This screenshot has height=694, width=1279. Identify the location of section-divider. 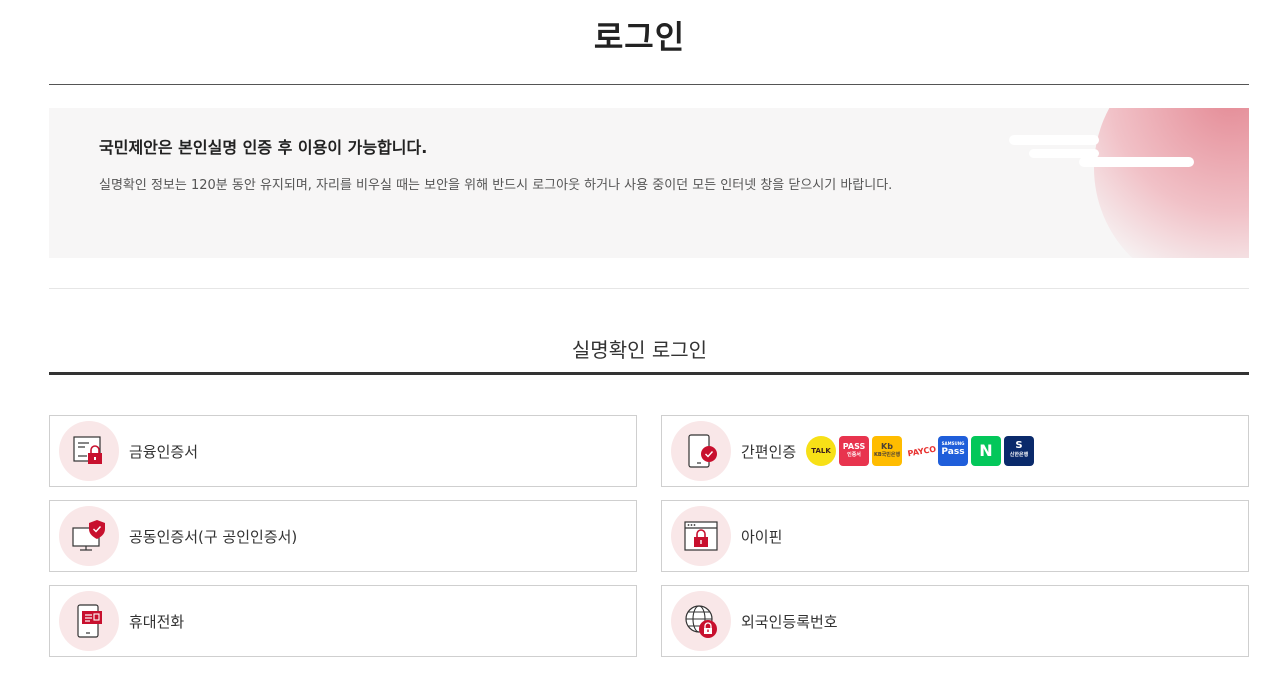
(649, 288).